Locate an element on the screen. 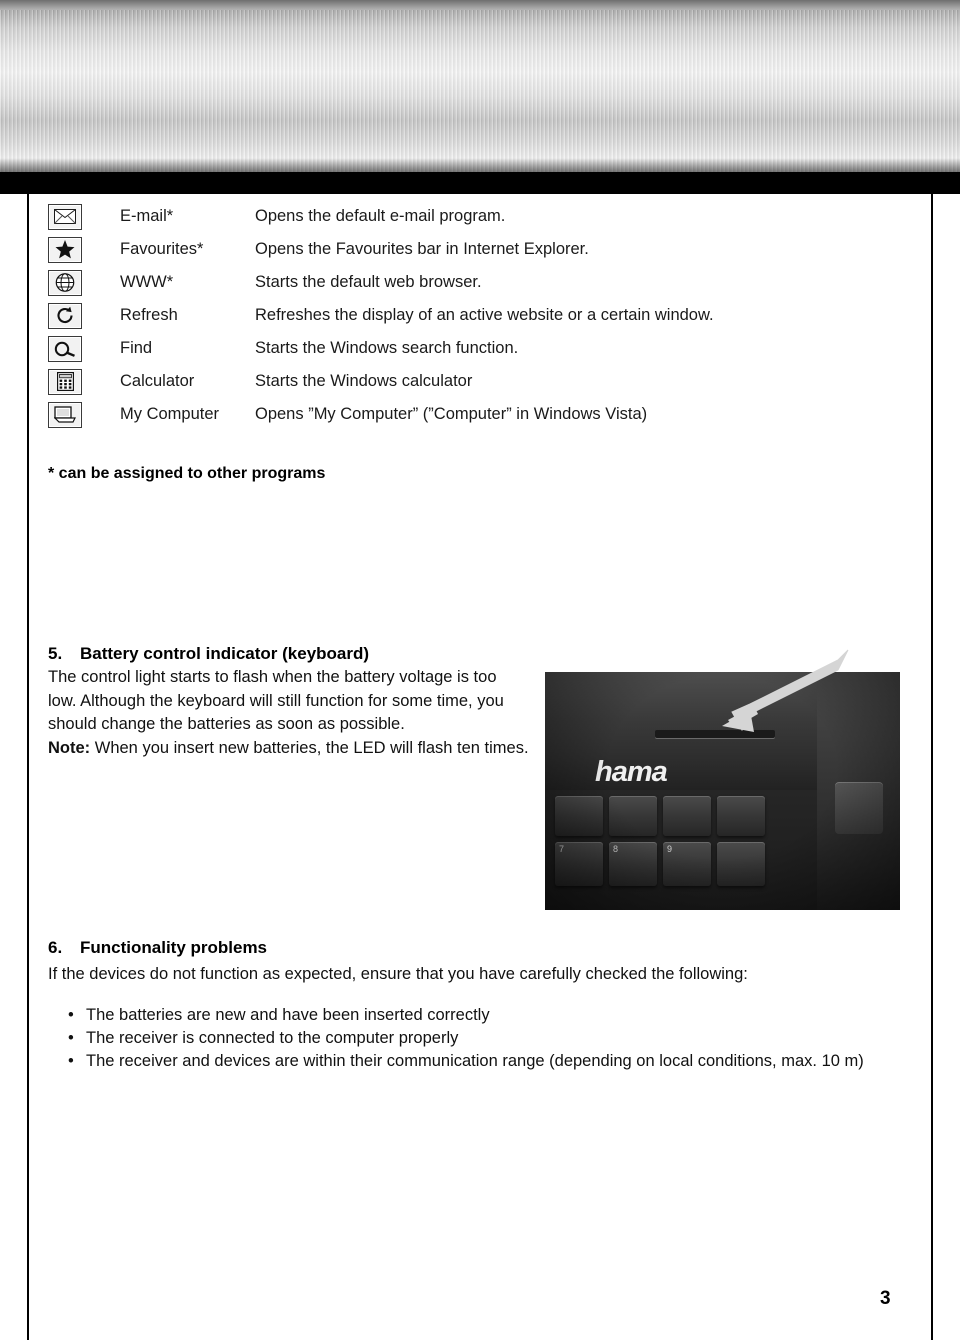  feature-description: Starts the default web browser. is located at coordinates (368, 282).